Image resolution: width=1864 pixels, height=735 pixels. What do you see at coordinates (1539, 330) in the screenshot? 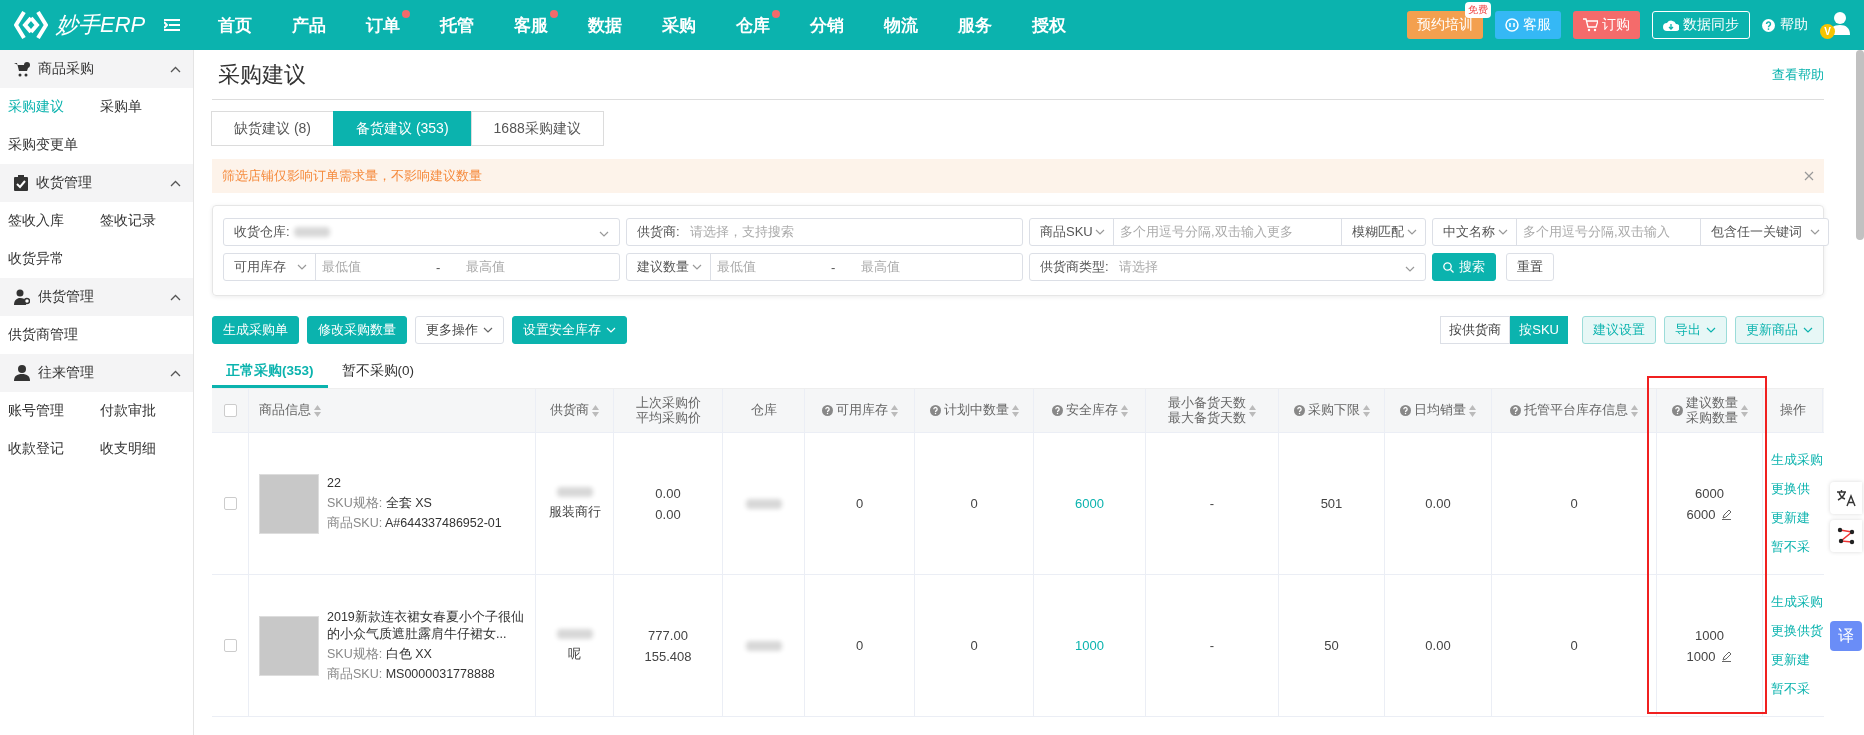
I see `view-toggle: 按SKU` at bounding box center [1539, 330].